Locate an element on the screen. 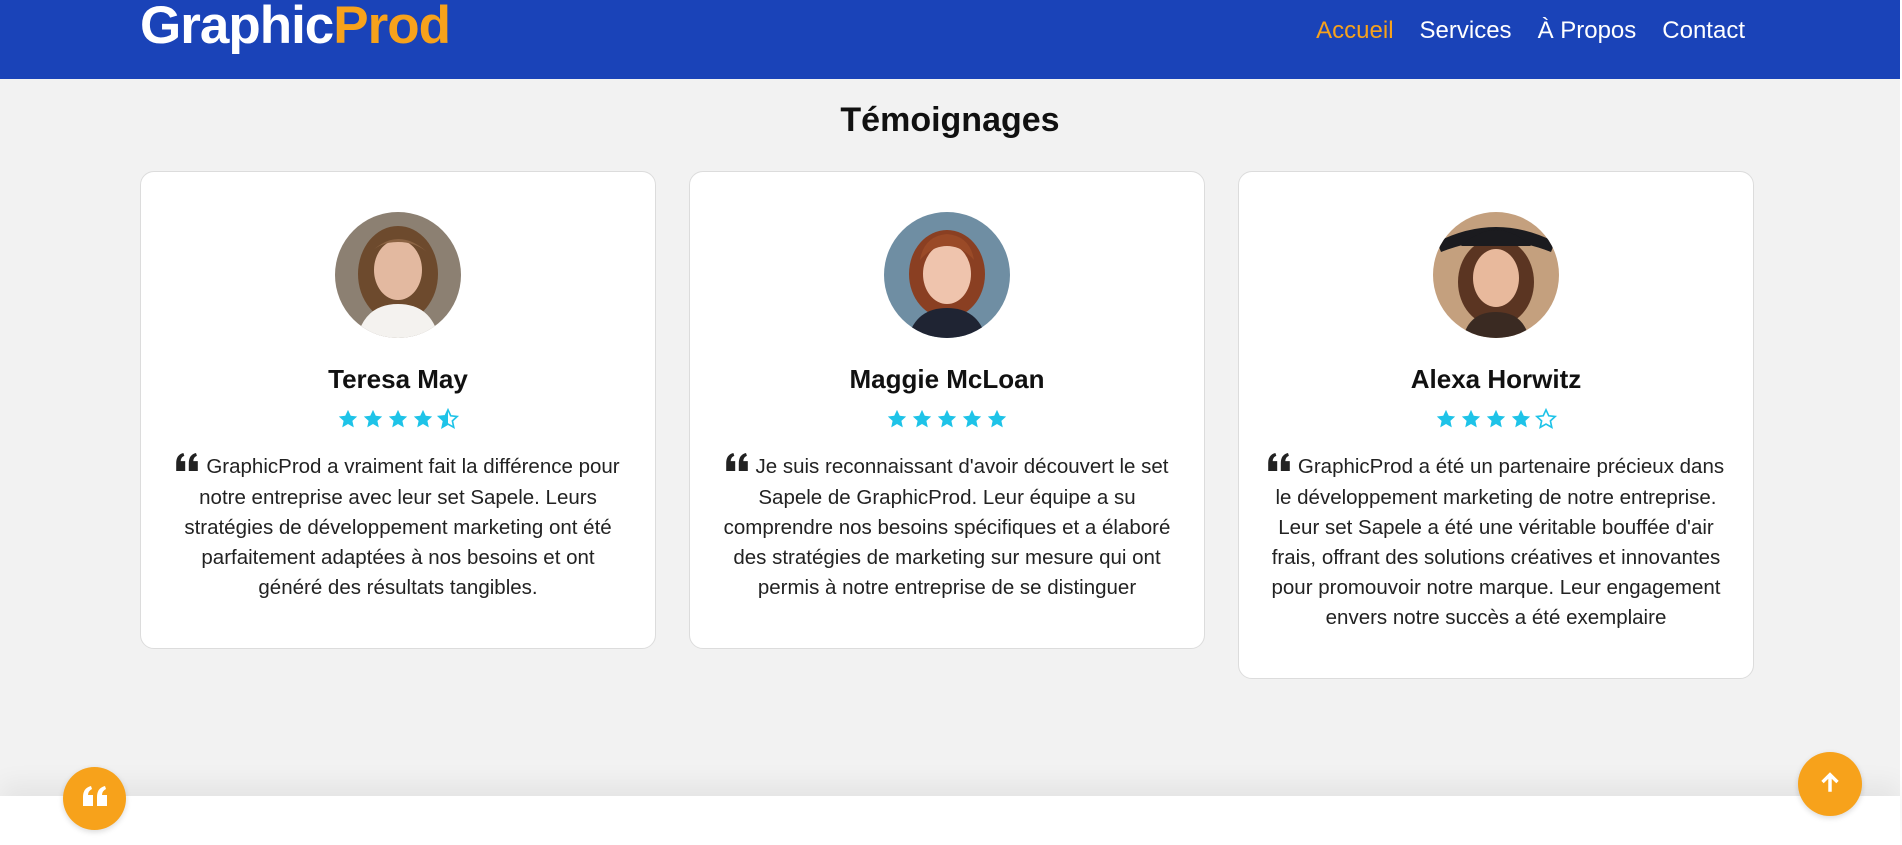 The width and height of the screenshot is (1902, 845). star-outline-icon is located at coordinates (1546, 418).